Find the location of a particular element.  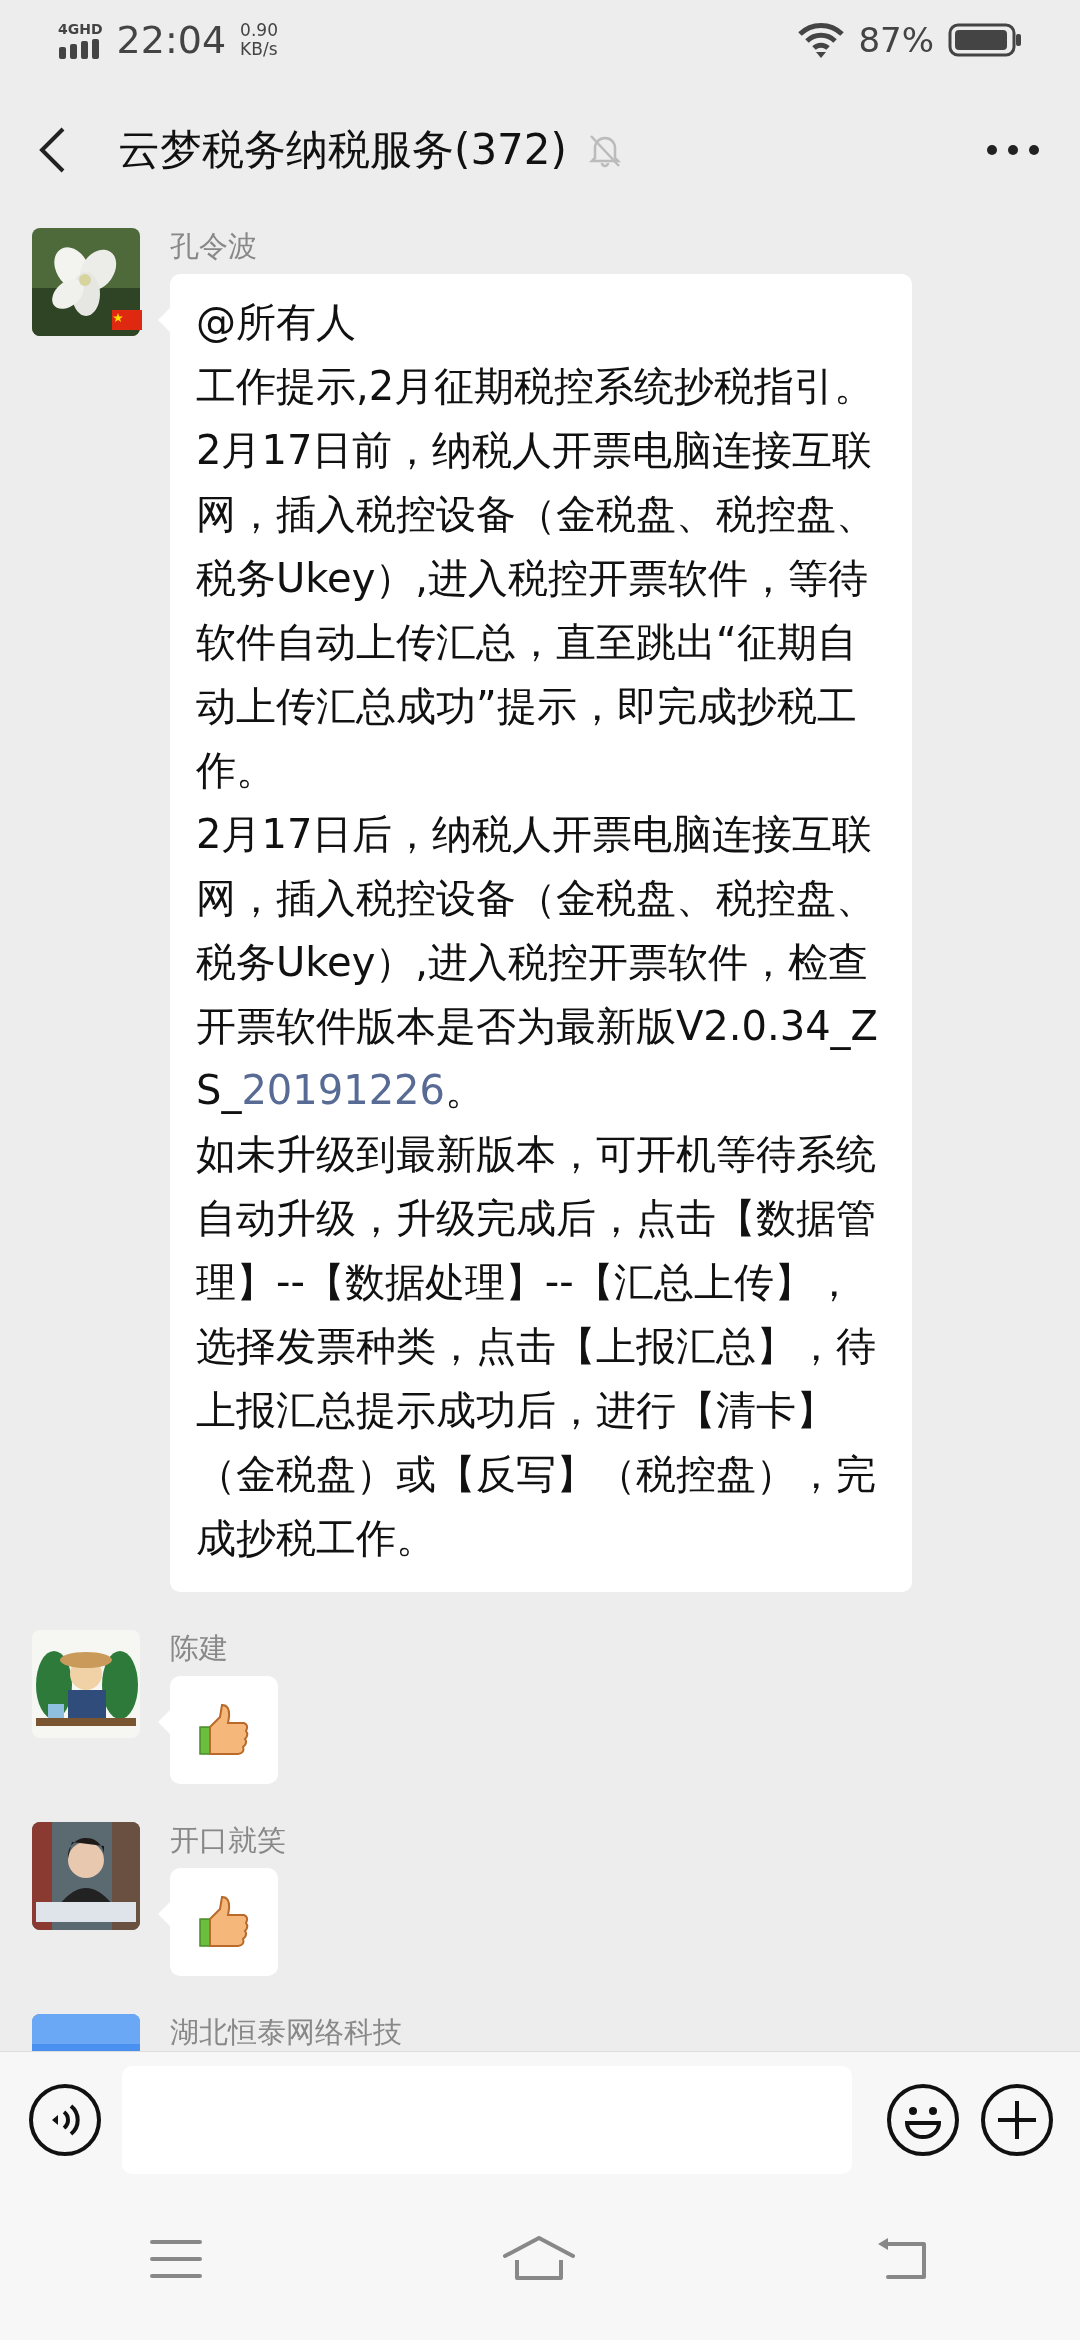

menu-icon is located at coordinates (176, 2259).